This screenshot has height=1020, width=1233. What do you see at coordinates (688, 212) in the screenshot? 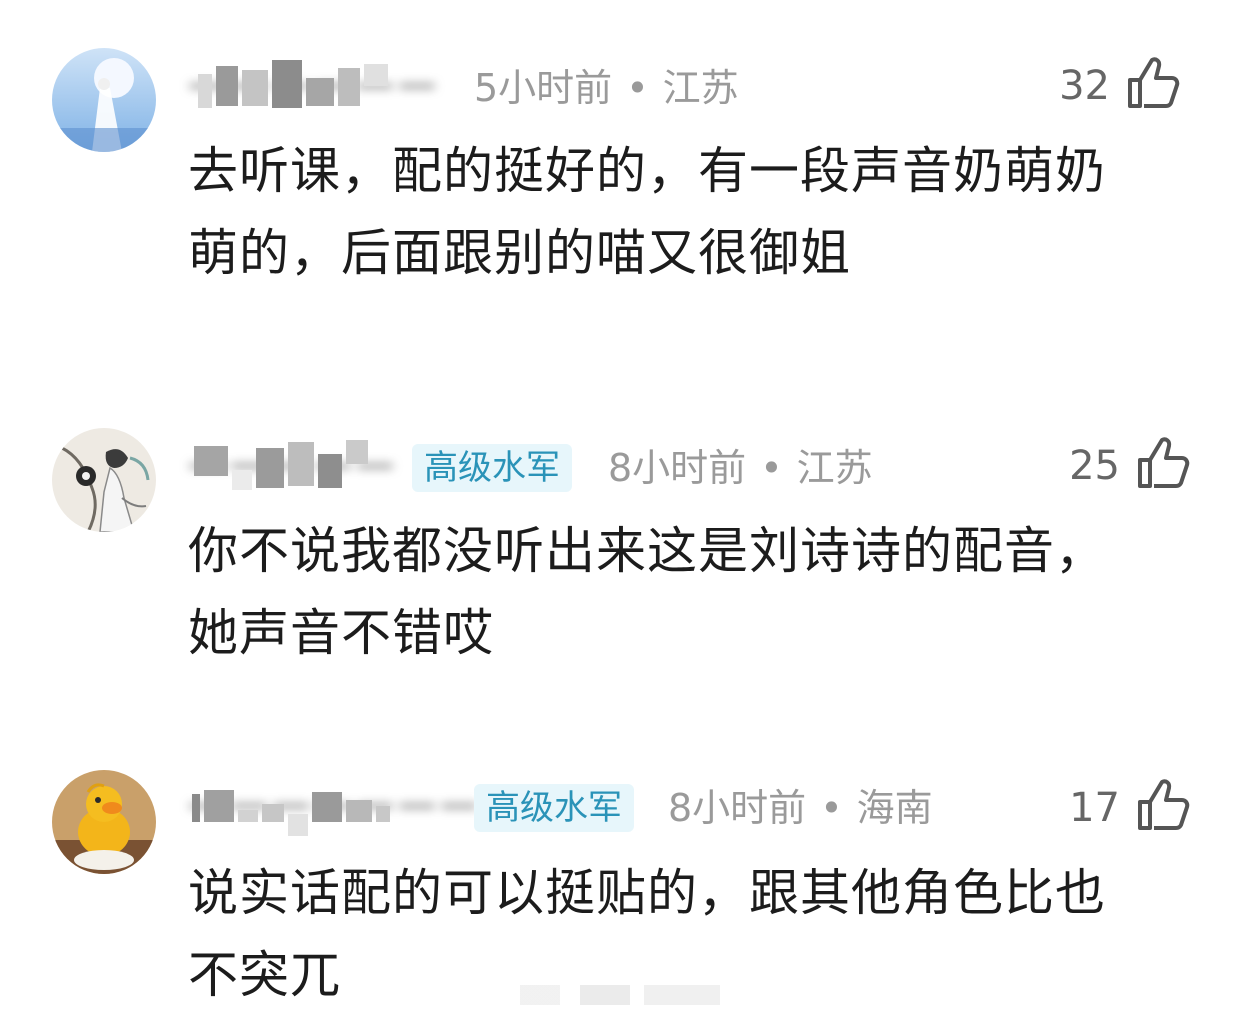
I see `comment-text: 去听课，配的挺好的，有一段声音奶萌奶 萌的，后面跟别的喵又很御姐` at bounding box center [688, 212].